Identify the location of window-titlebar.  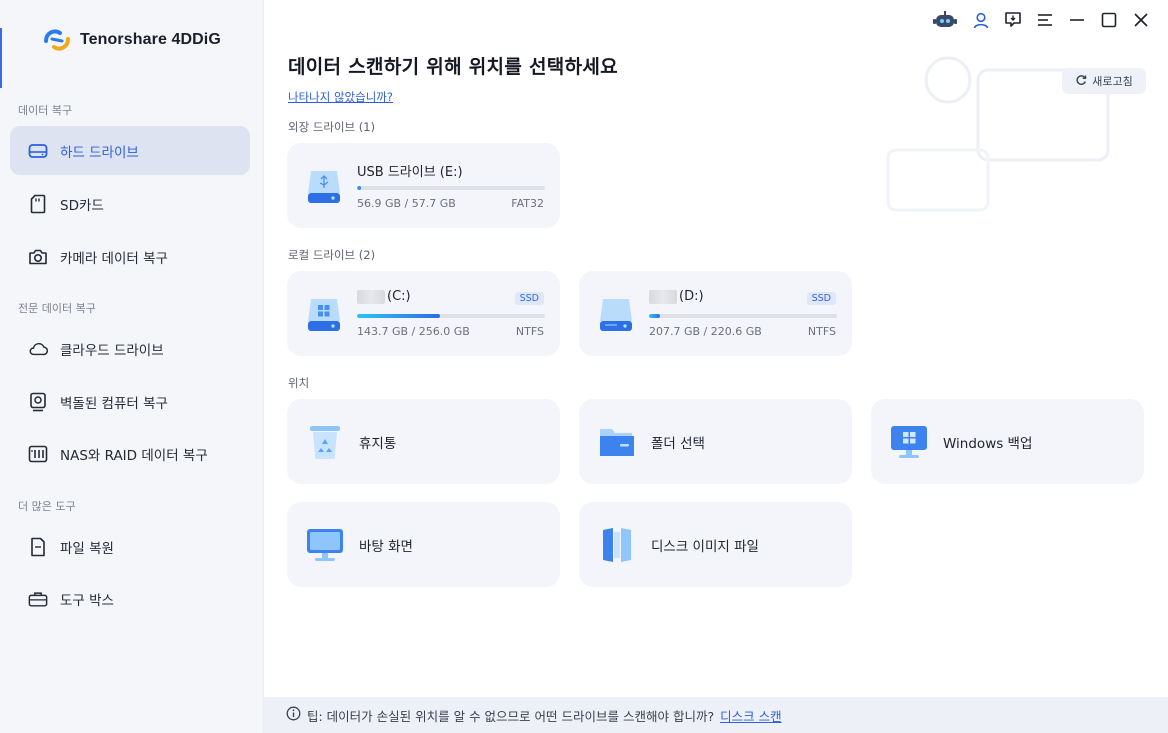
(1041, 20).